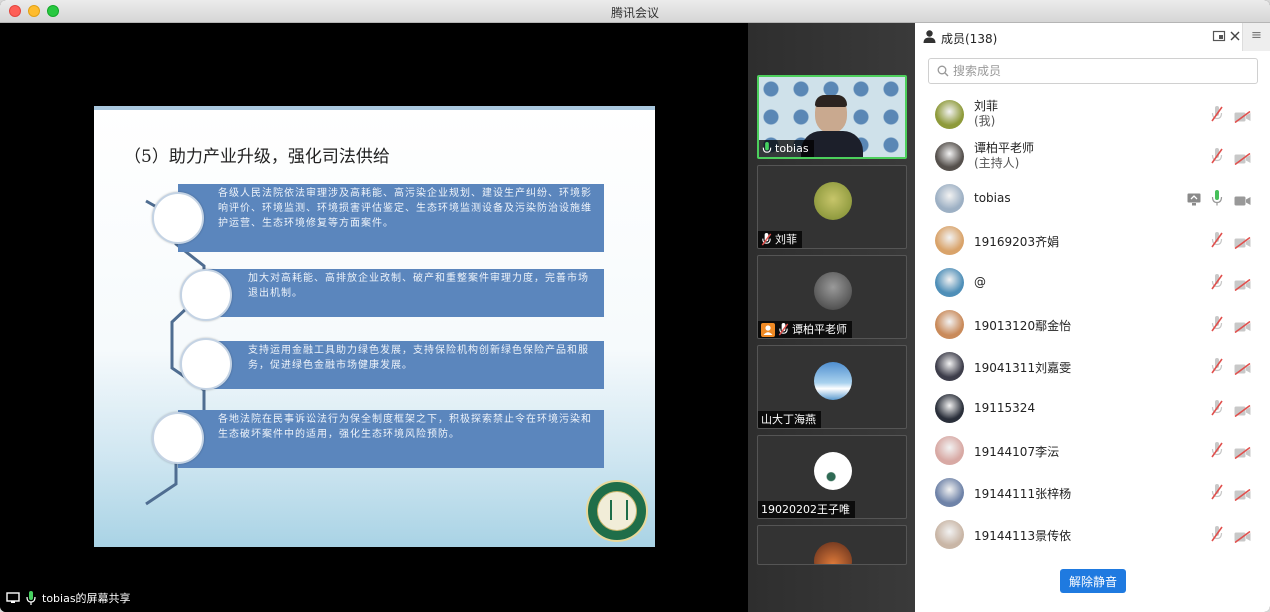  I want to click on member-row: 19013120鄢金怡, so click(1092, 324).